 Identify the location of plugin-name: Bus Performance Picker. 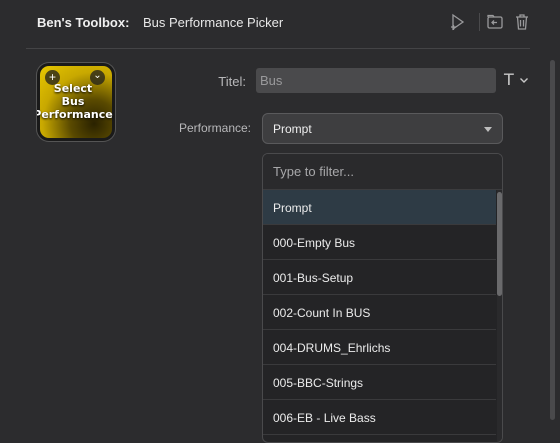
(213, 22).